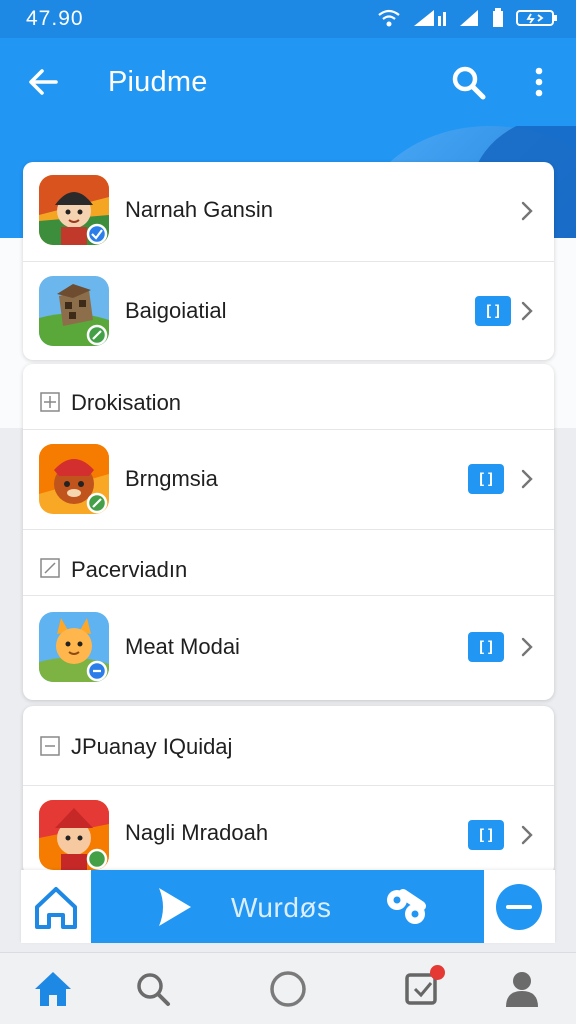  I want to click on wifi-icon, so click(389, 18).